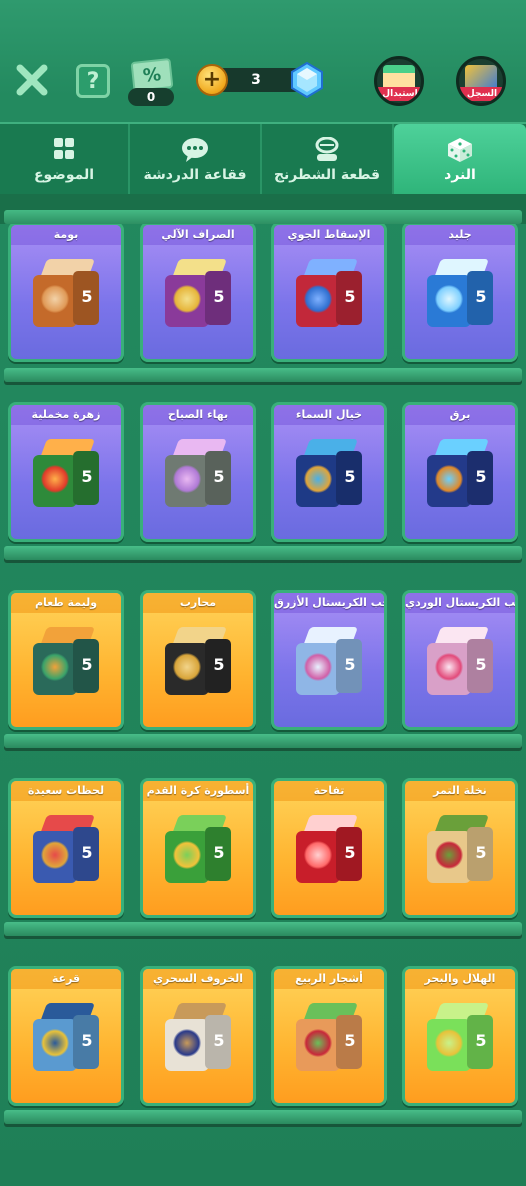 The width and height of the screenshot is (526, 1186). I want to click on dice-card: الهلال والبحر 5, so click(460, 1036).